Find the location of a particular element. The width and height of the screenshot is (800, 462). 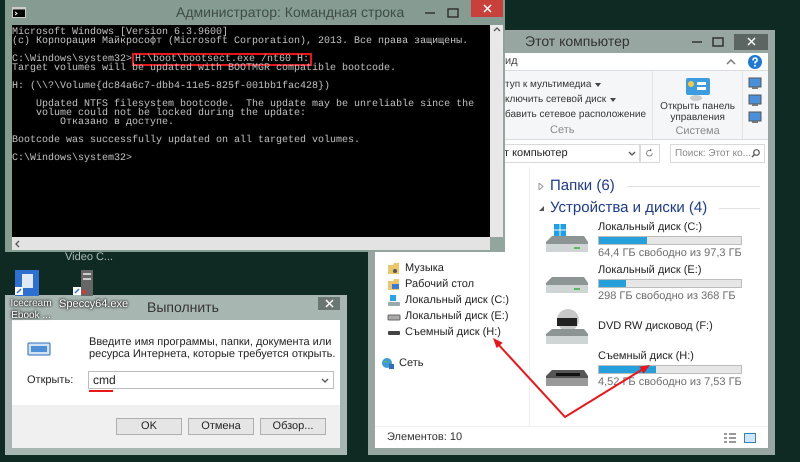

drive-name: DVD RW дисковод (F:) is located at coordinates (655, 326).